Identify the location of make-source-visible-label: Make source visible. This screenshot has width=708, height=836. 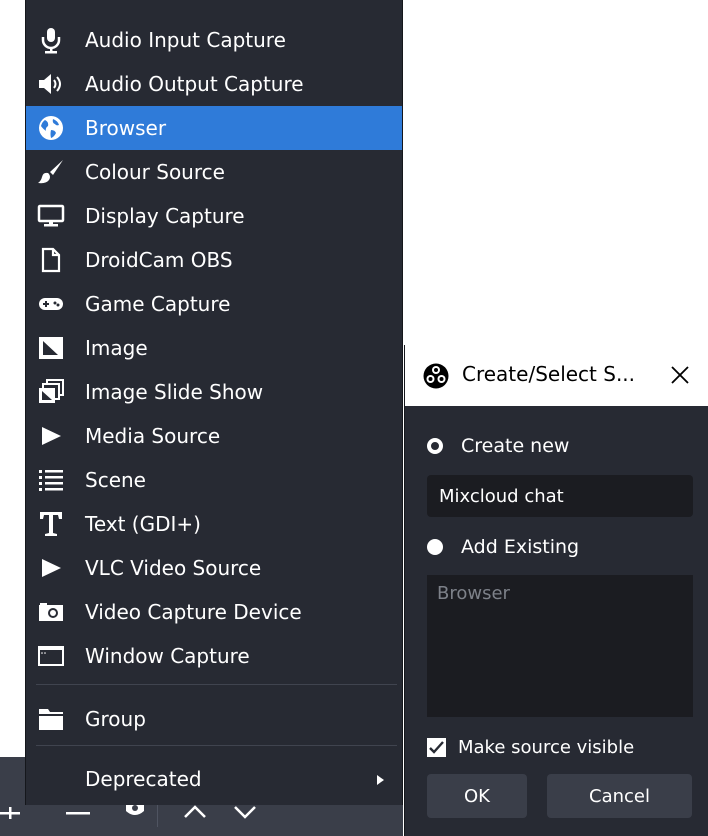
(546, 747).